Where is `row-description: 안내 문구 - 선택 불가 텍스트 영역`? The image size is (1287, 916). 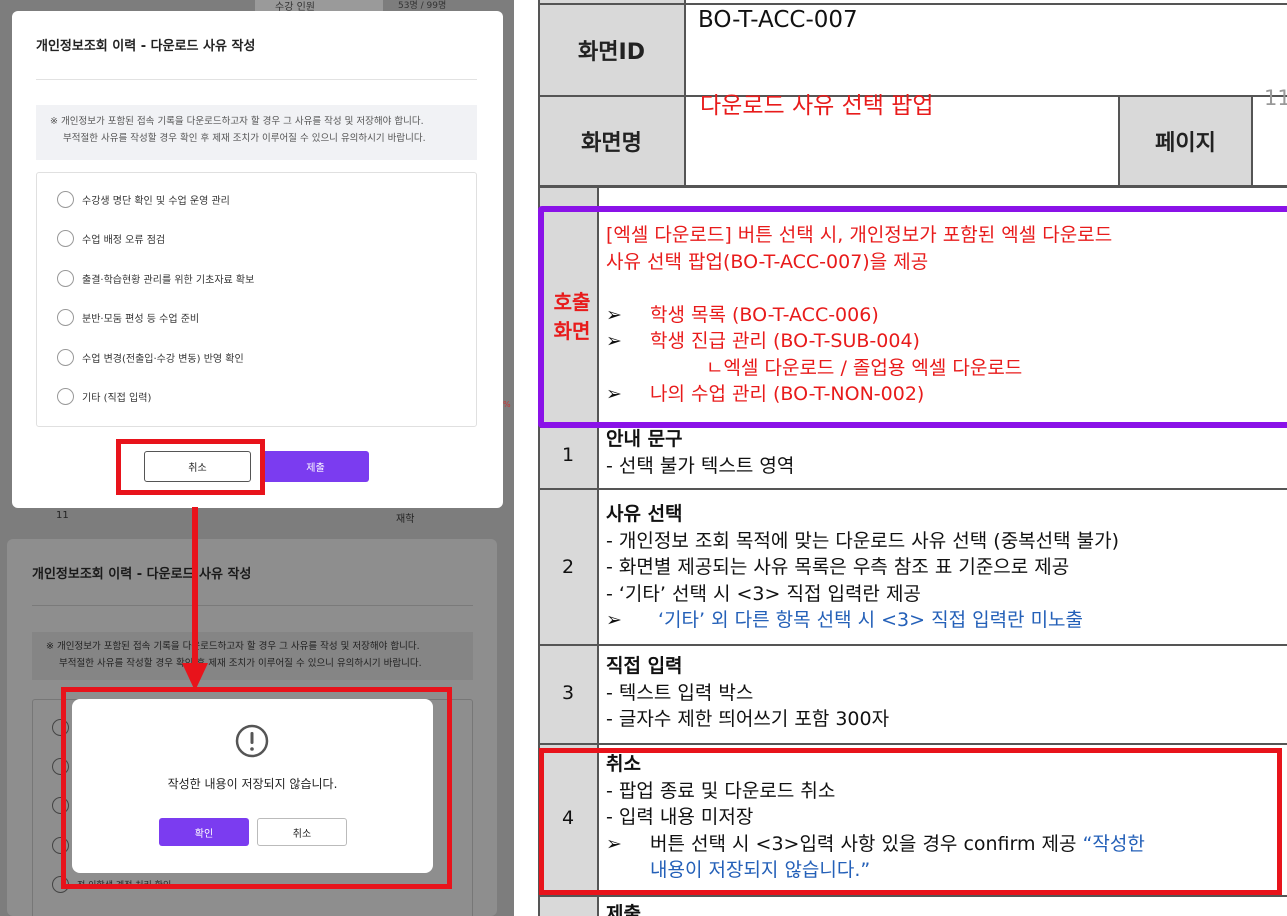
row-description: 안내 문구 - 선택 불가 텍스트 영역 is located at coordinates (700, 452).